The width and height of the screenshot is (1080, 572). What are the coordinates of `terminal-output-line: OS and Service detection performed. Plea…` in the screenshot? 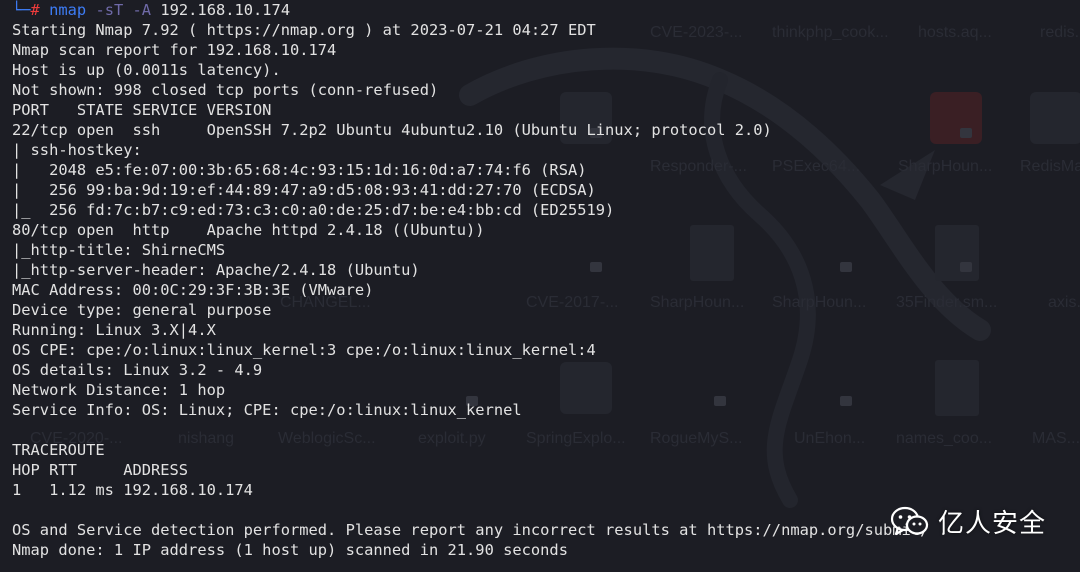 It's located at (480, 530).